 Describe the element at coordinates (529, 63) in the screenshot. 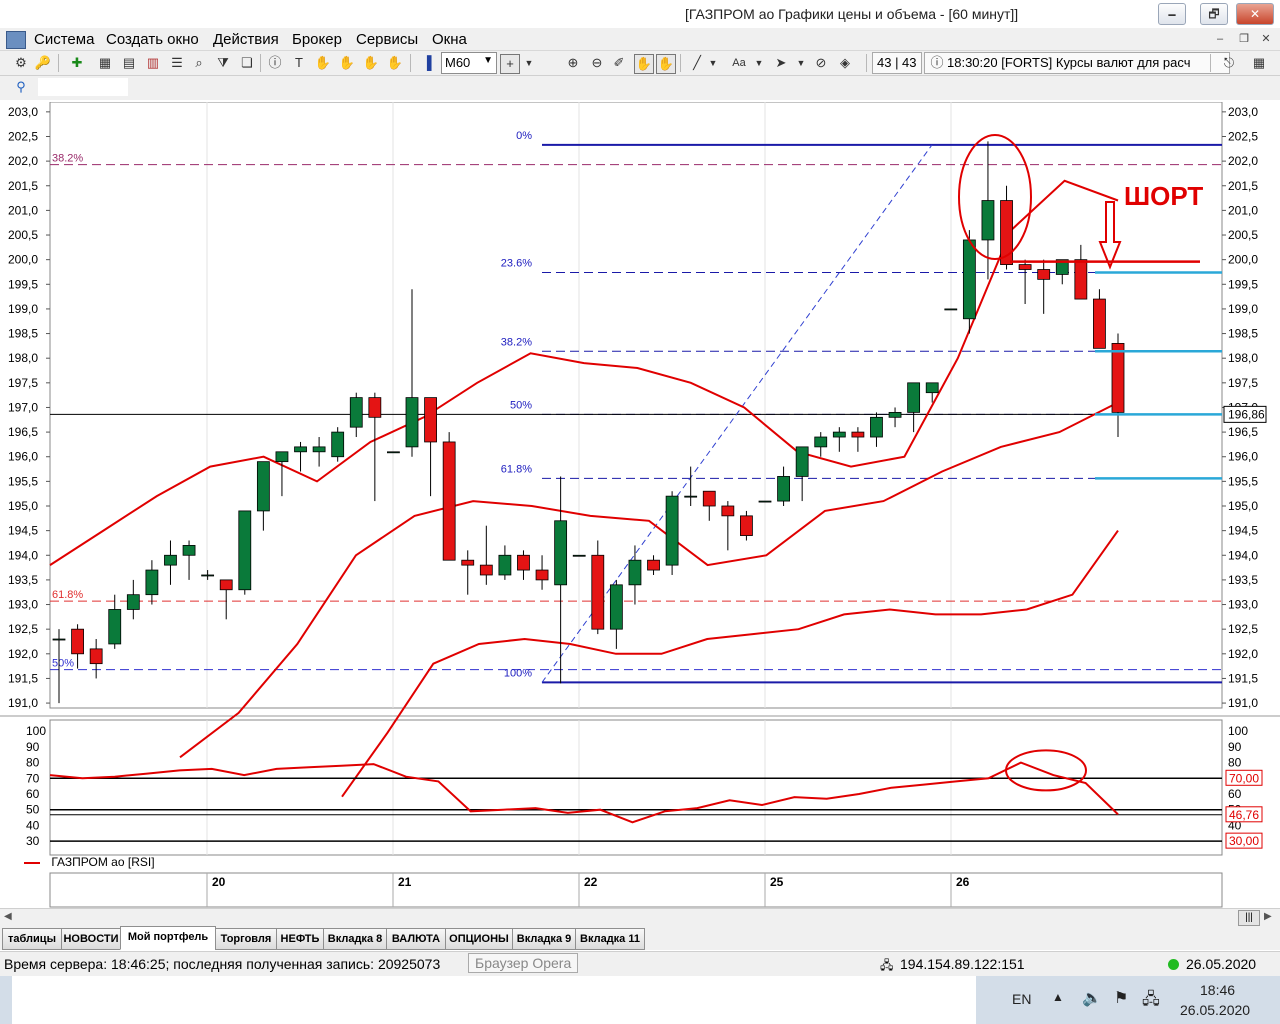

I see `crosshair-dropdown-icon: ▼` at that location.